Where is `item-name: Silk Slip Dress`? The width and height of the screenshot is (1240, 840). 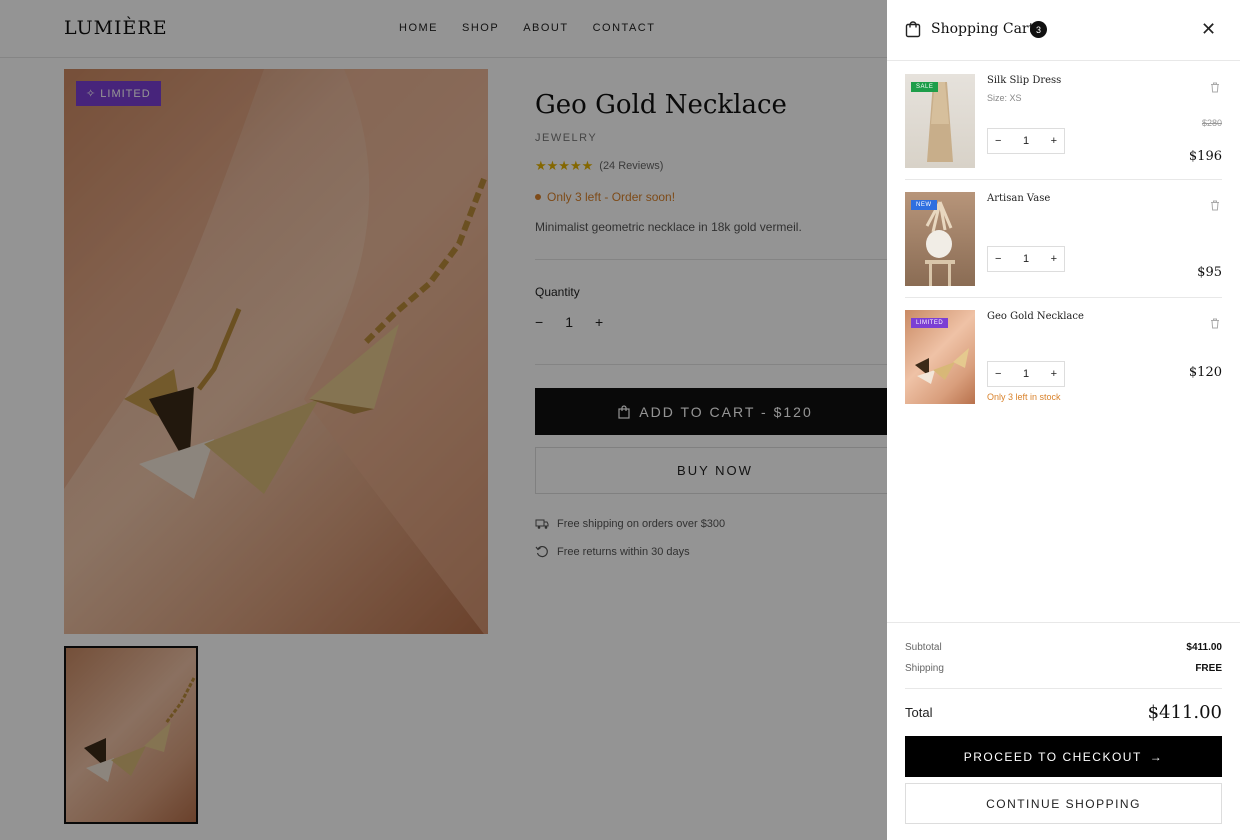 item-name: Silk Slip Dress is located at coordinates (1024, 80).